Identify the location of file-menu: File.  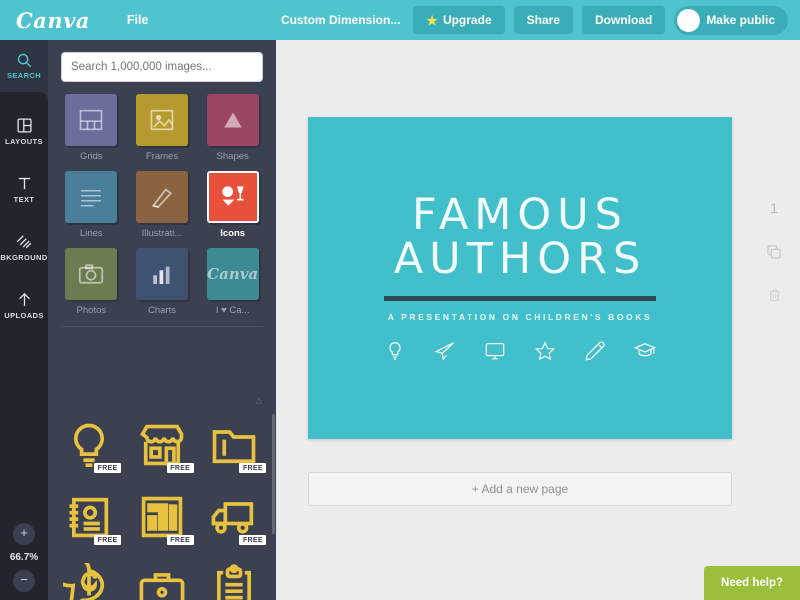
(138, 20).